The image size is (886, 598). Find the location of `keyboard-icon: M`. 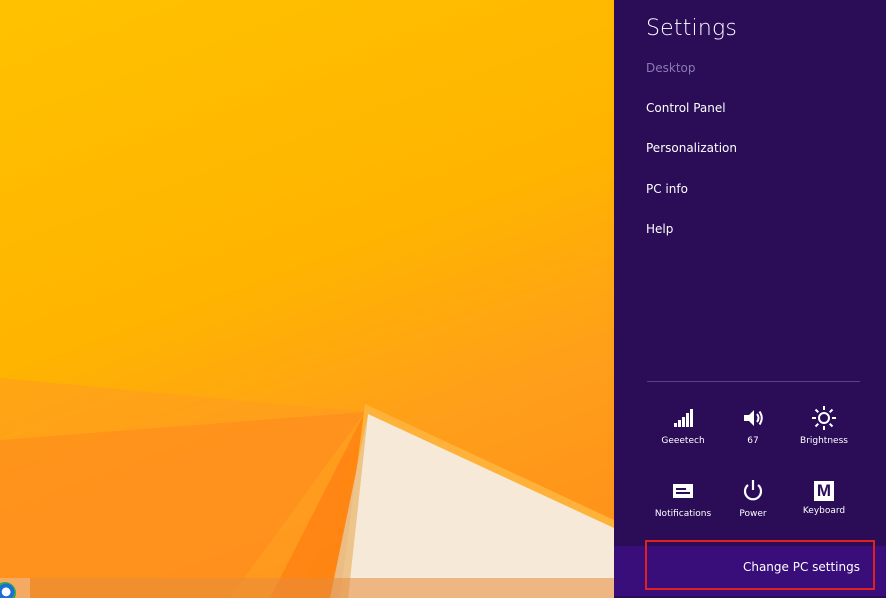

keyboard-icon: M is located at coordinates (824, 491).